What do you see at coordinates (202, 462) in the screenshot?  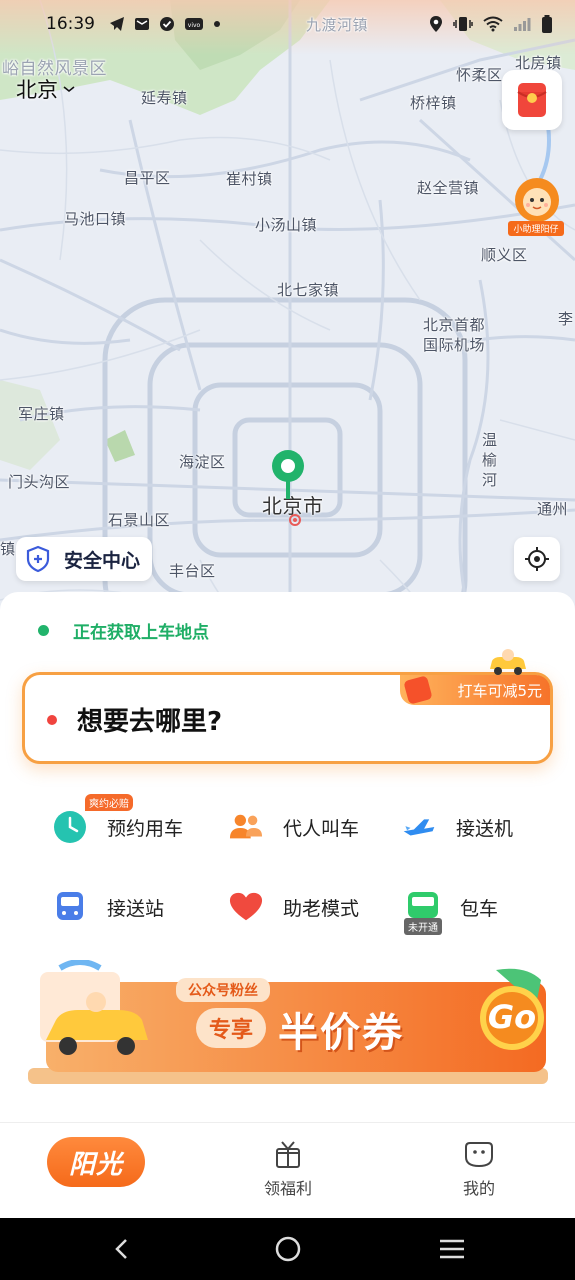 I see `map-label: 海淀区` at bounding box center [202, 462].